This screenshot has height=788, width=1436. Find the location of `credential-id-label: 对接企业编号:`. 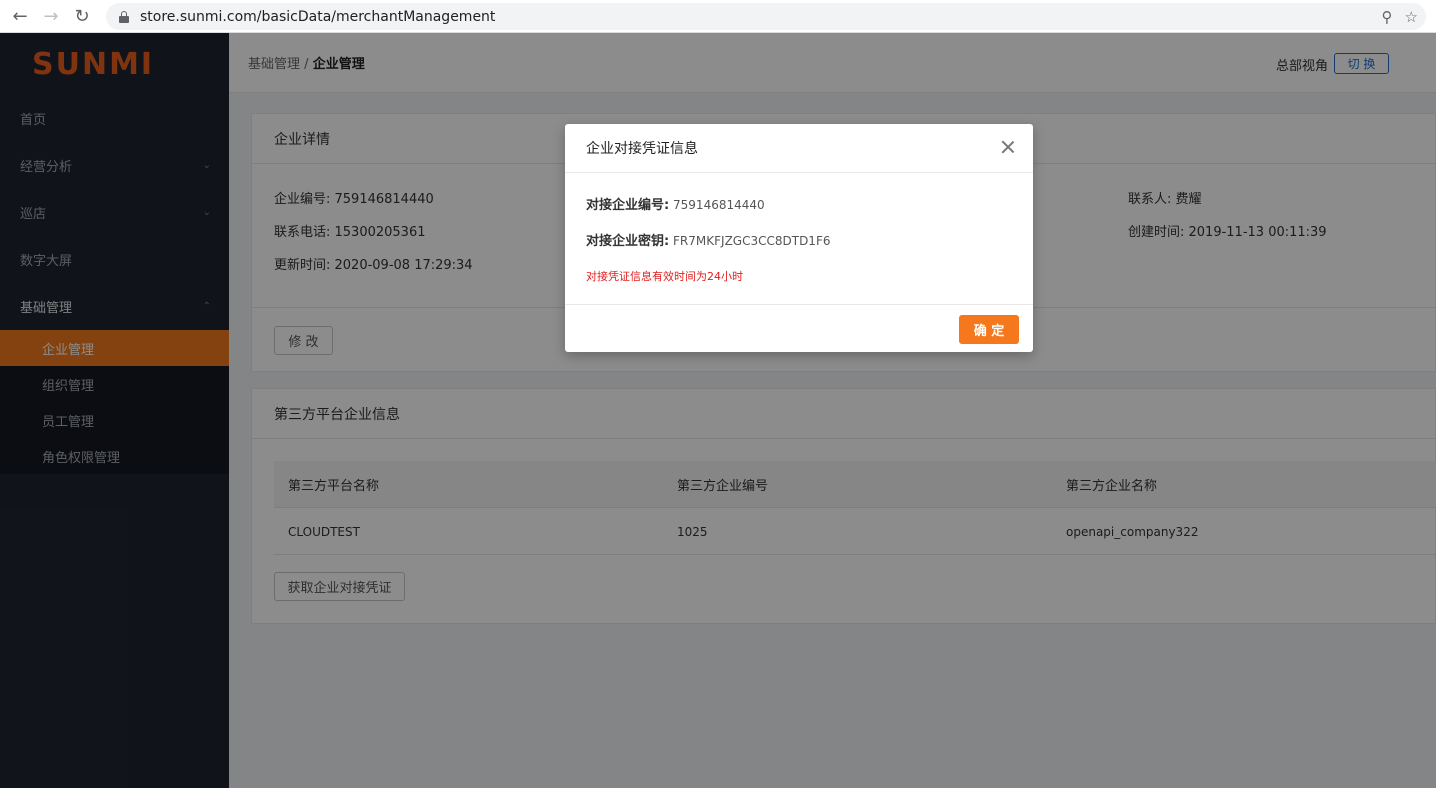

credential-id-label: 对接企业编号: is located at coordinates (628, 205).